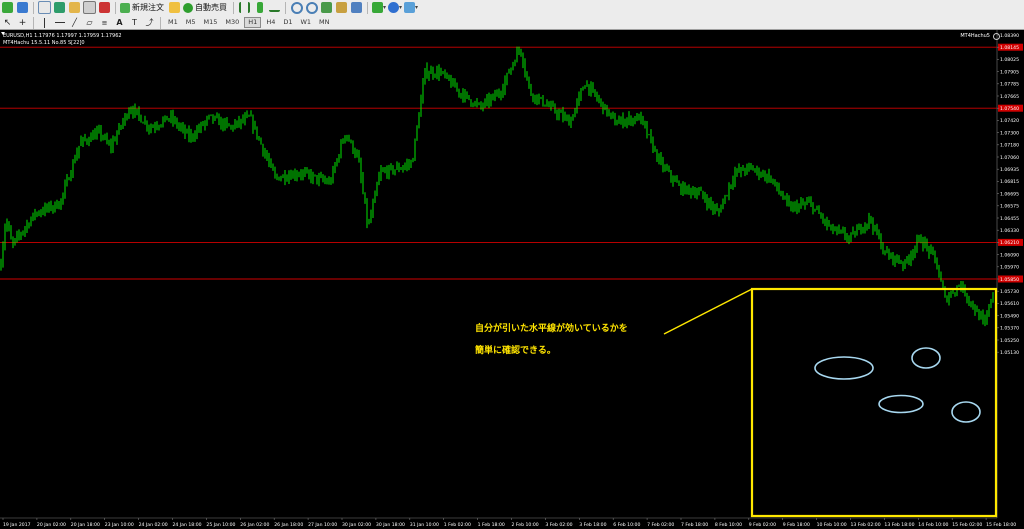 This screenshot has width=1024, height=529. I want to click on price-label: 1.07905, so click(1009, 72).